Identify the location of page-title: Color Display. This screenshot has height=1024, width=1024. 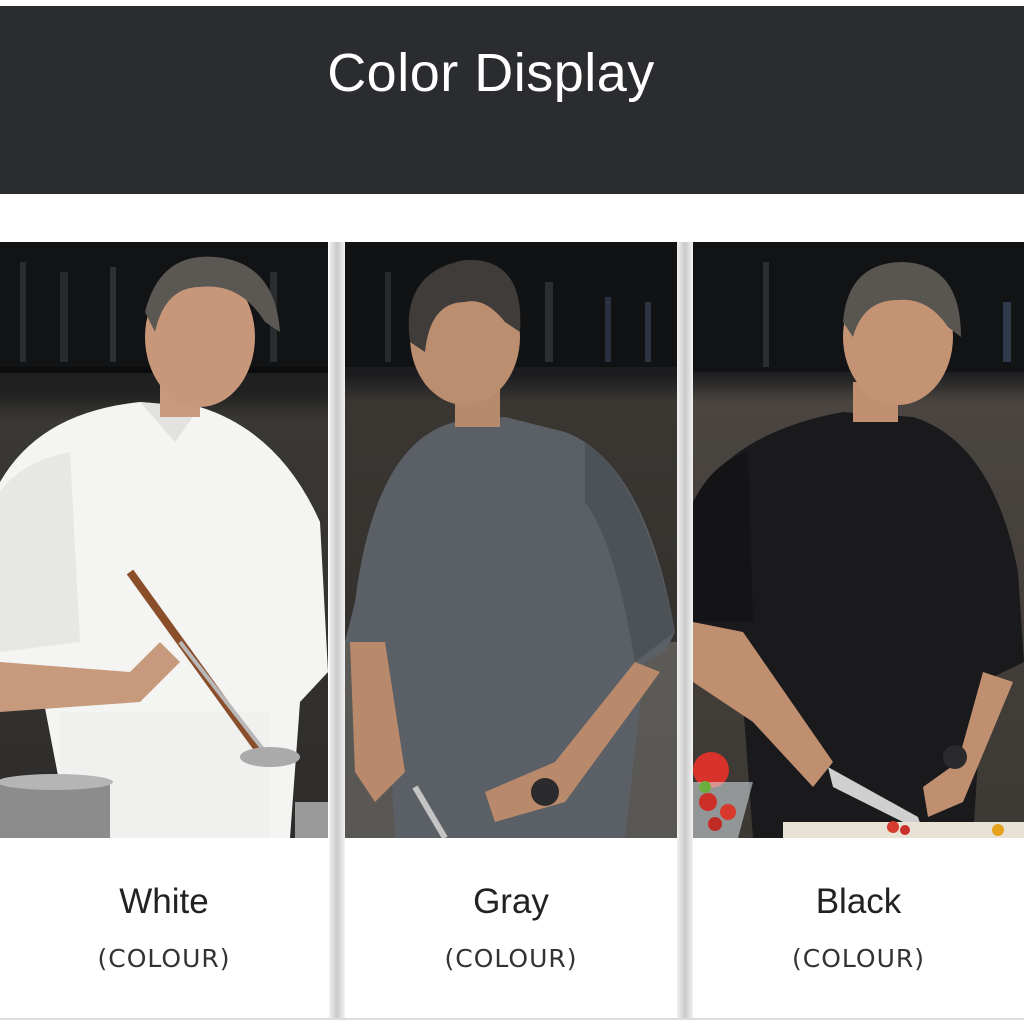
(491, 73).